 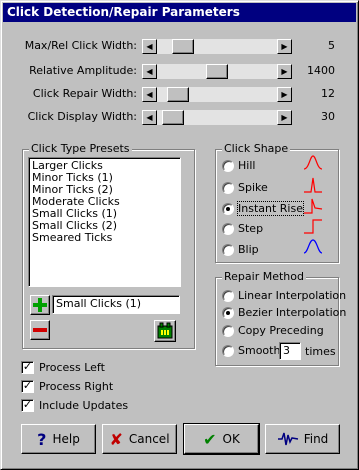 I want to click on radio-hill, so click(x=228, y=166).